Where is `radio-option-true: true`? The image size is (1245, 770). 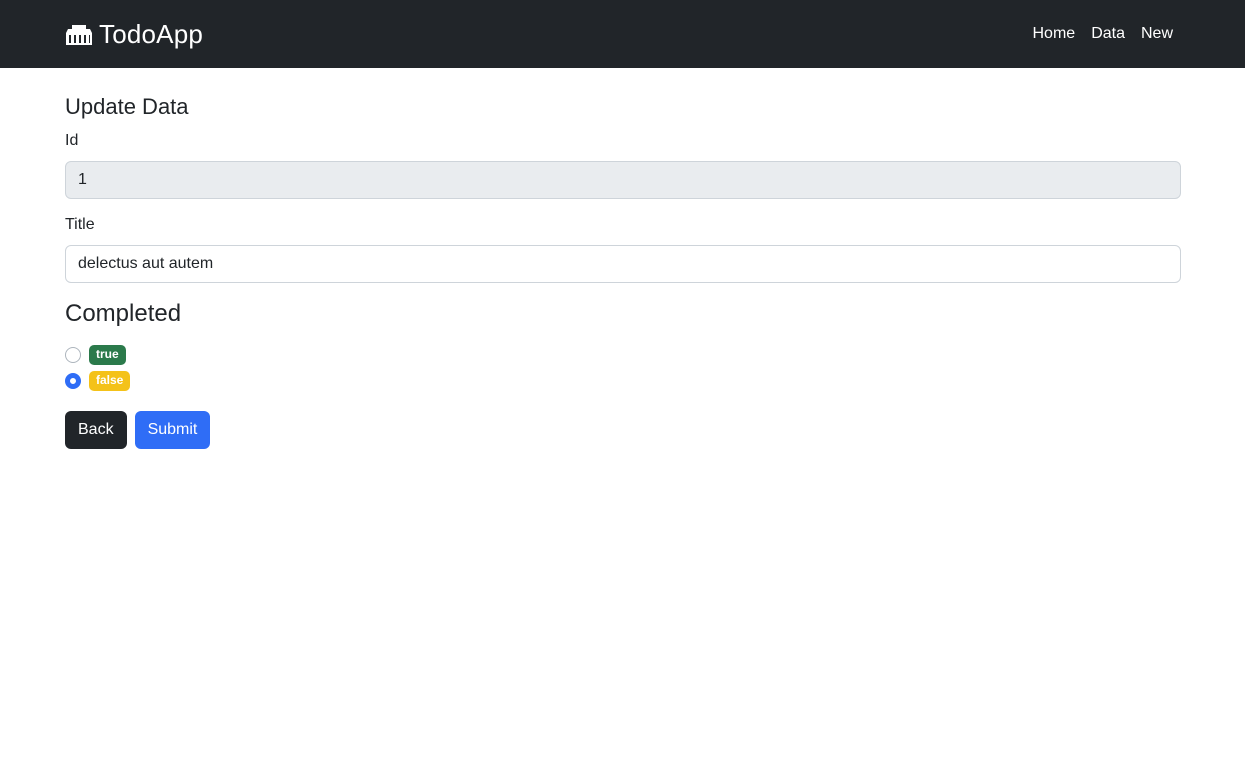
radio-option-true: true is located at coordinates (623, 355).